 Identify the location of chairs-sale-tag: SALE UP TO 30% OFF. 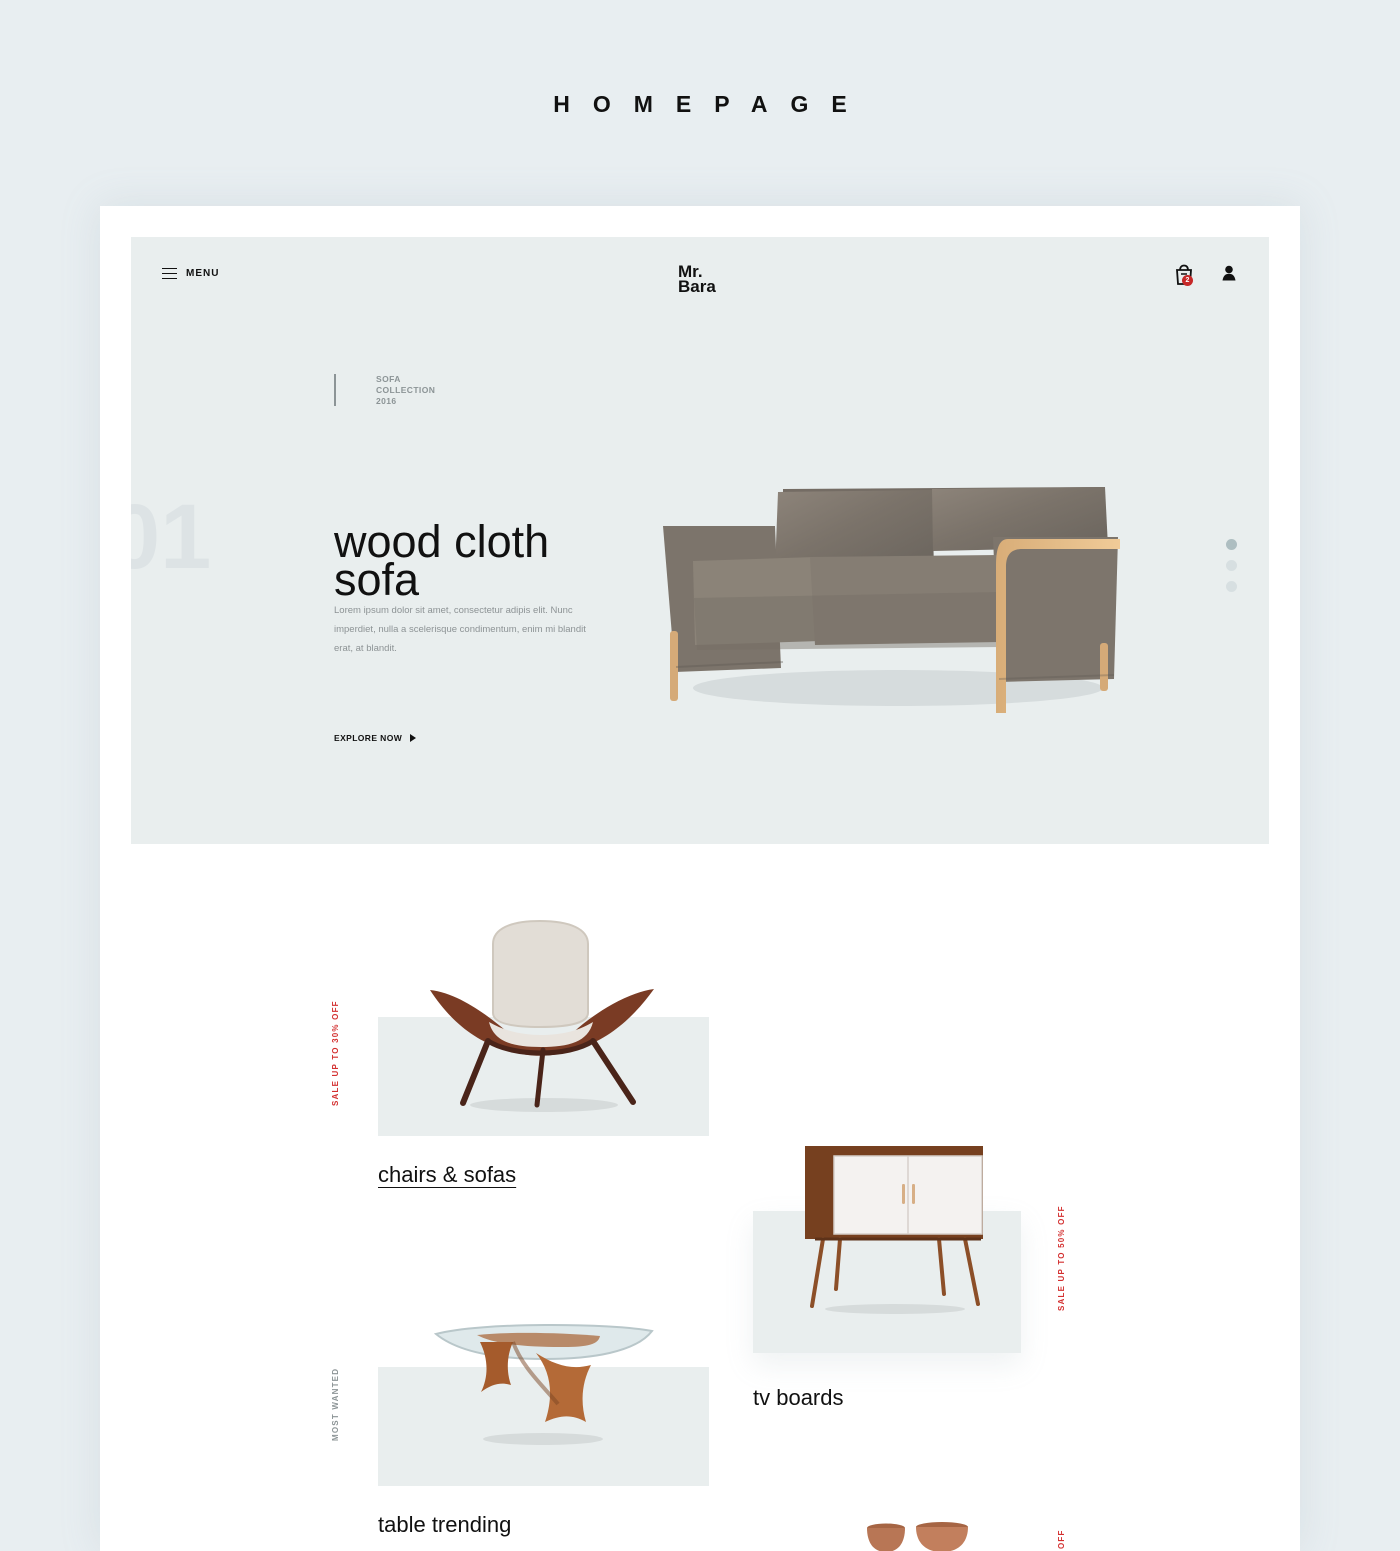
(335, 1053).